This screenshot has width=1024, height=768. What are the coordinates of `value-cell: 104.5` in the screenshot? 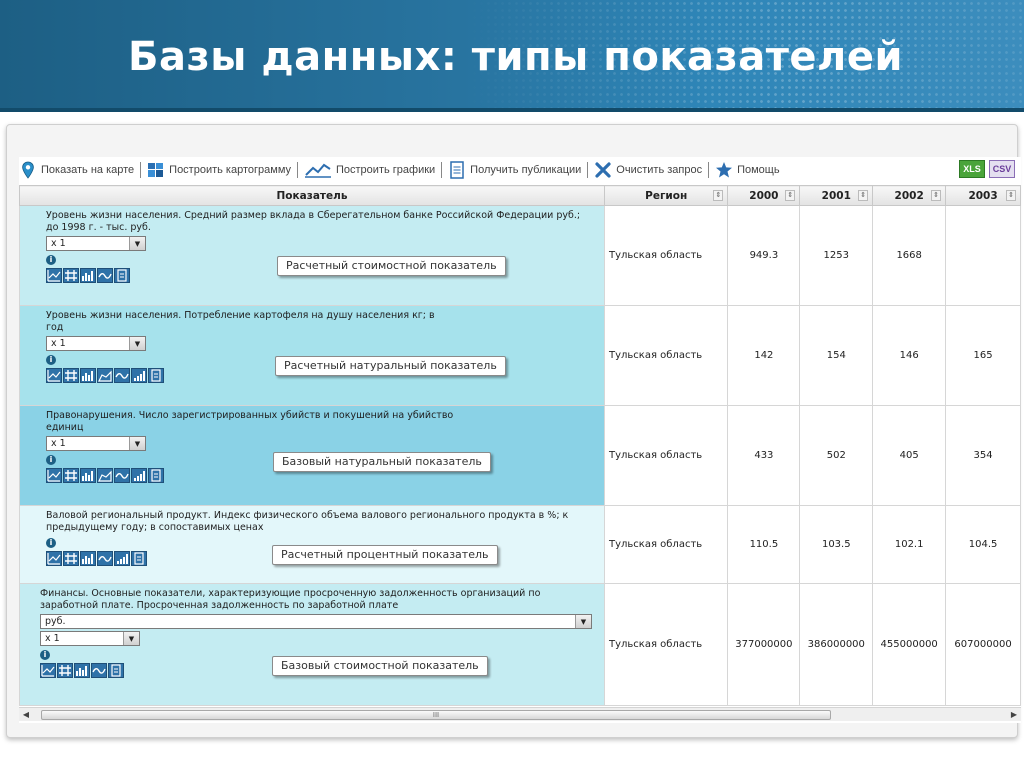 It's located at (983, 544).